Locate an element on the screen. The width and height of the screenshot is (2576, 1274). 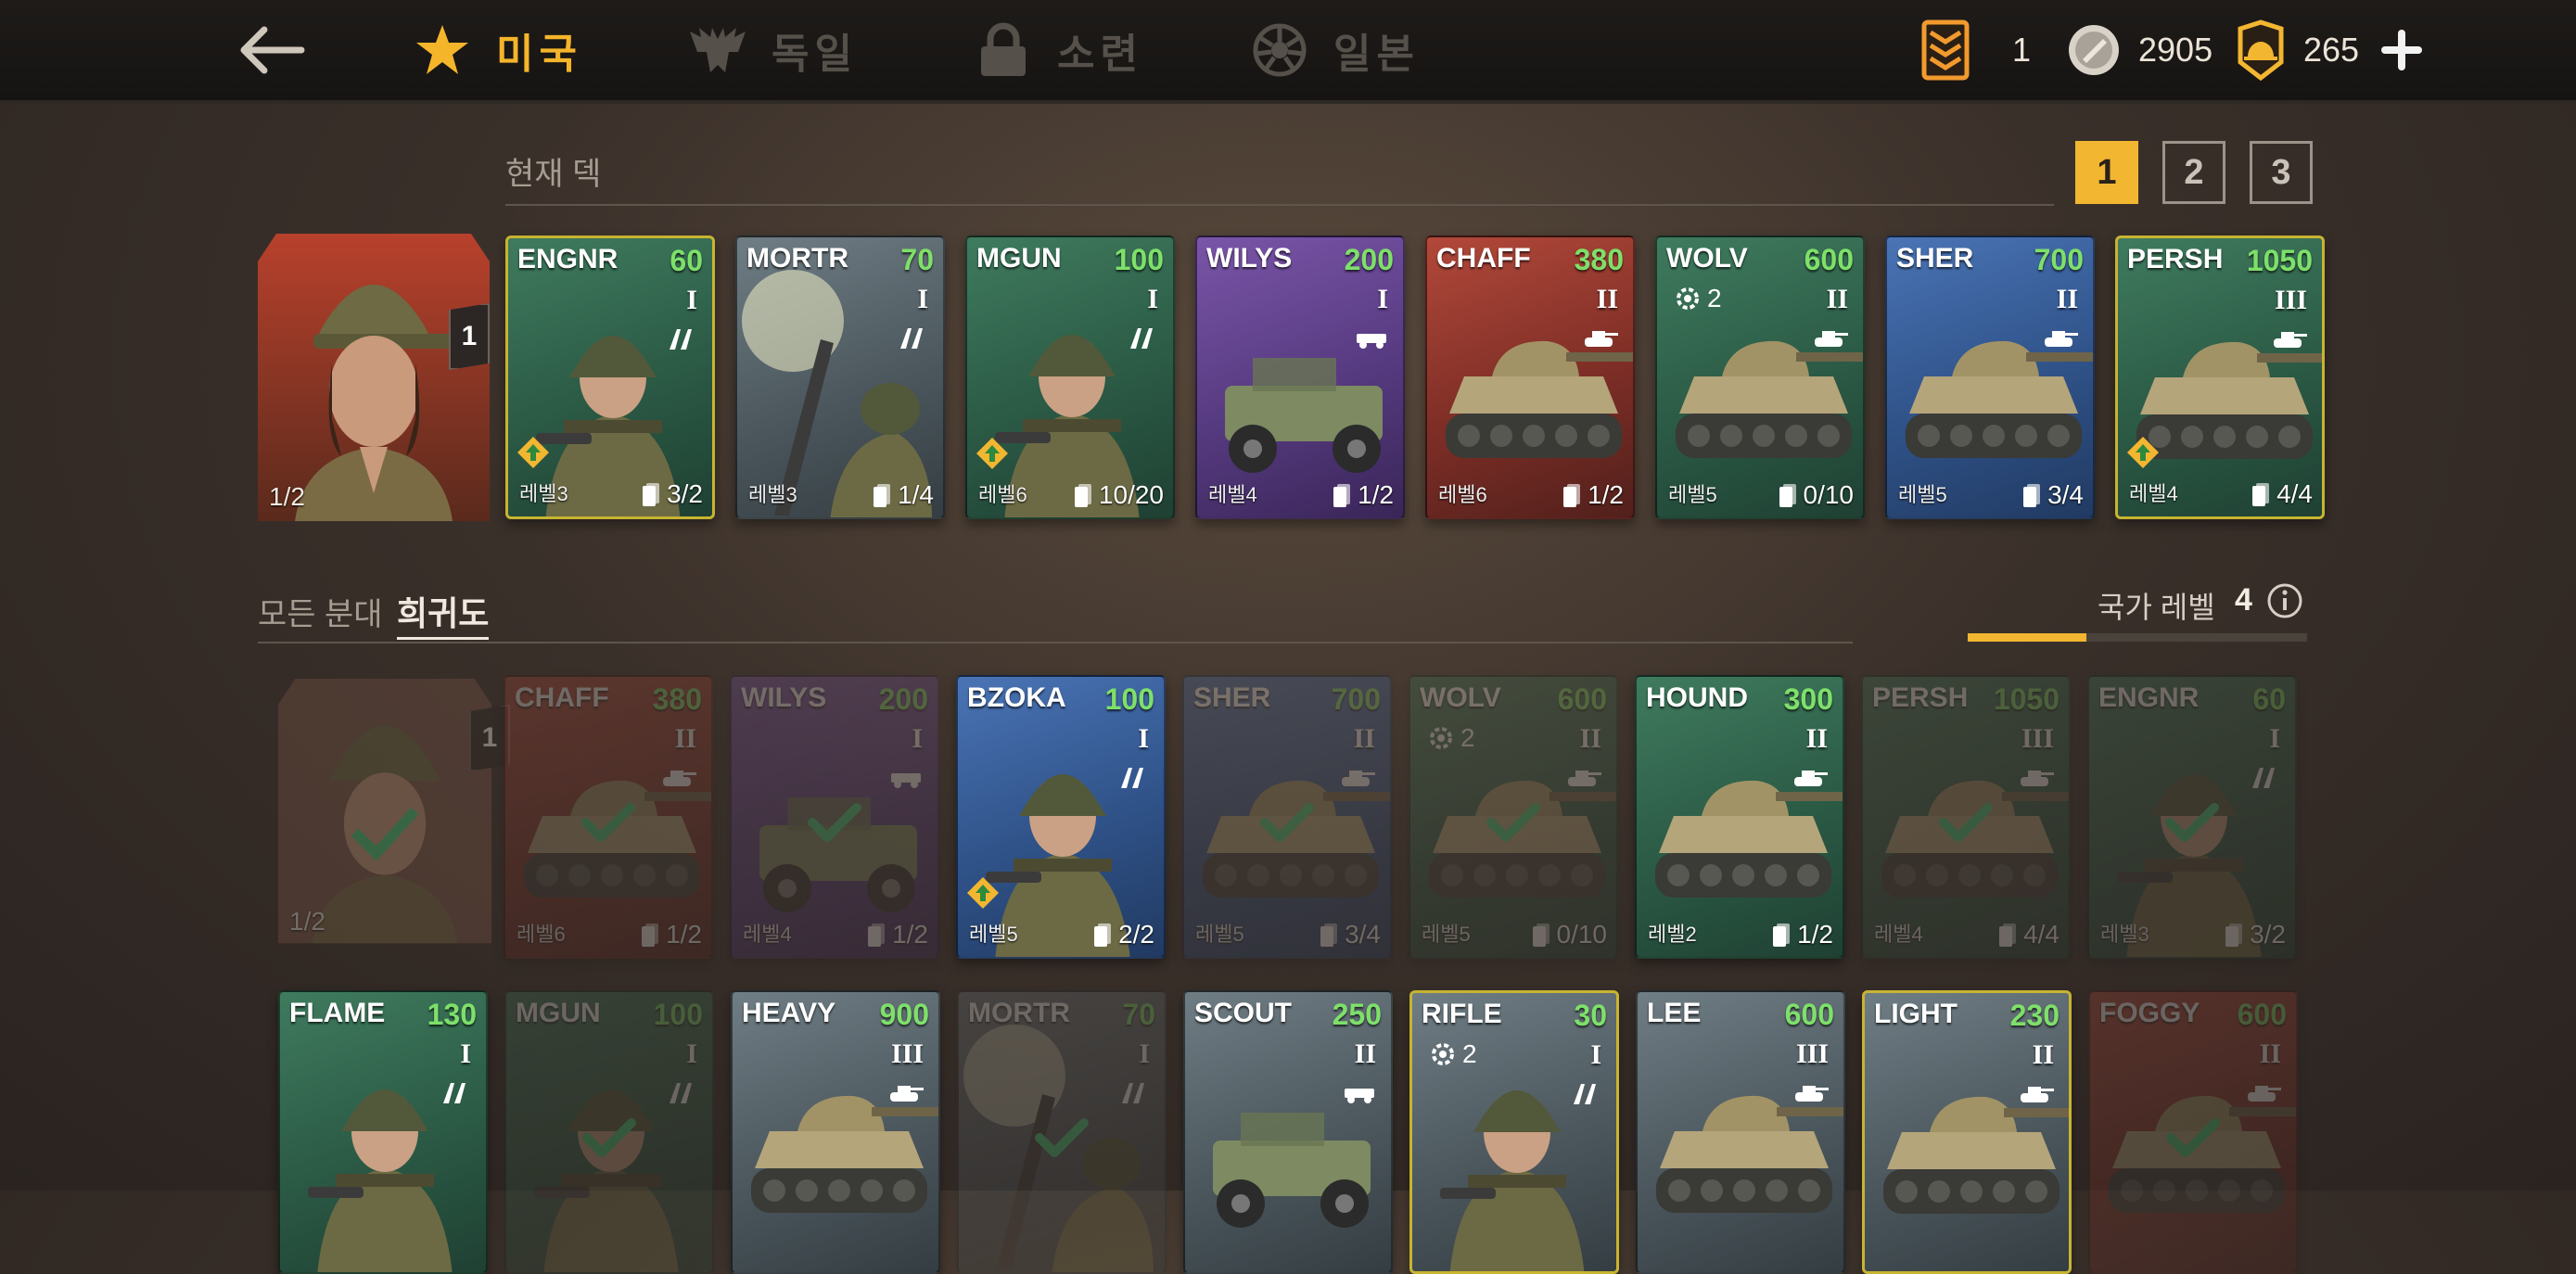
info-icon is located at coordinates (2285, 600).